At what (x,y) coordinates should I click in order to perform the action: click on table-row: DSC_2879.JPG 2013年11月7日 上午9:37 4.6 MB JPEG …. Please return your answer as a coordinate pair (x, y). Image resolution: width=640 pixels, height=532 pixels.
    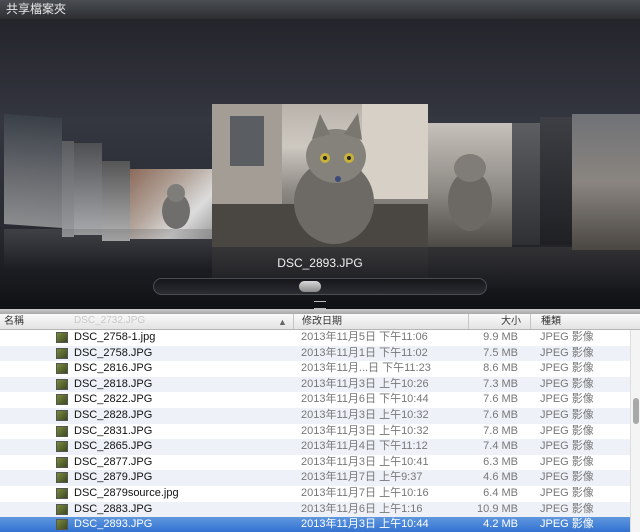
    Looking at the image, I should click on (315, 478).